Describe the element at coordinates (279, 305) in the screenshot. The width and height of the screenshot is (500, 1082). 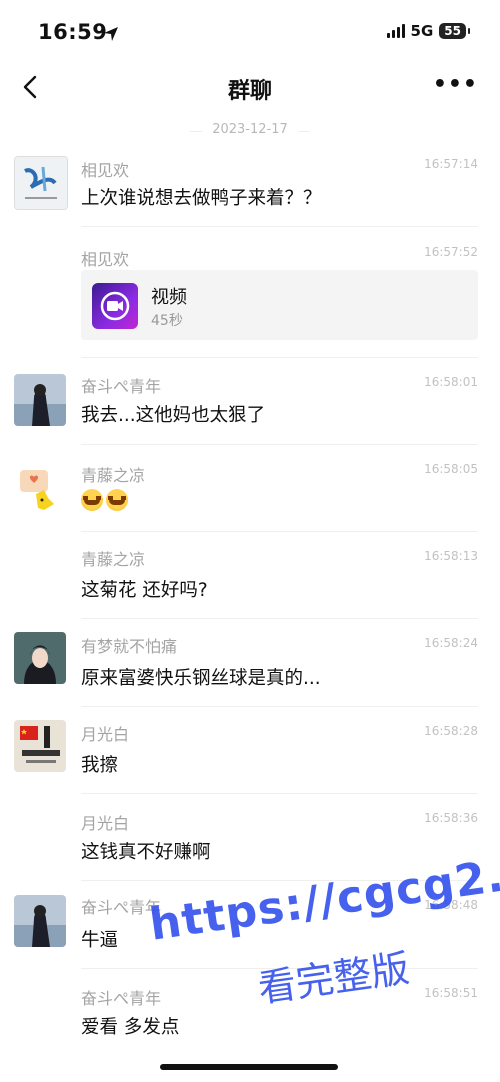
I see `video-card: 视频 45秒` at that location.